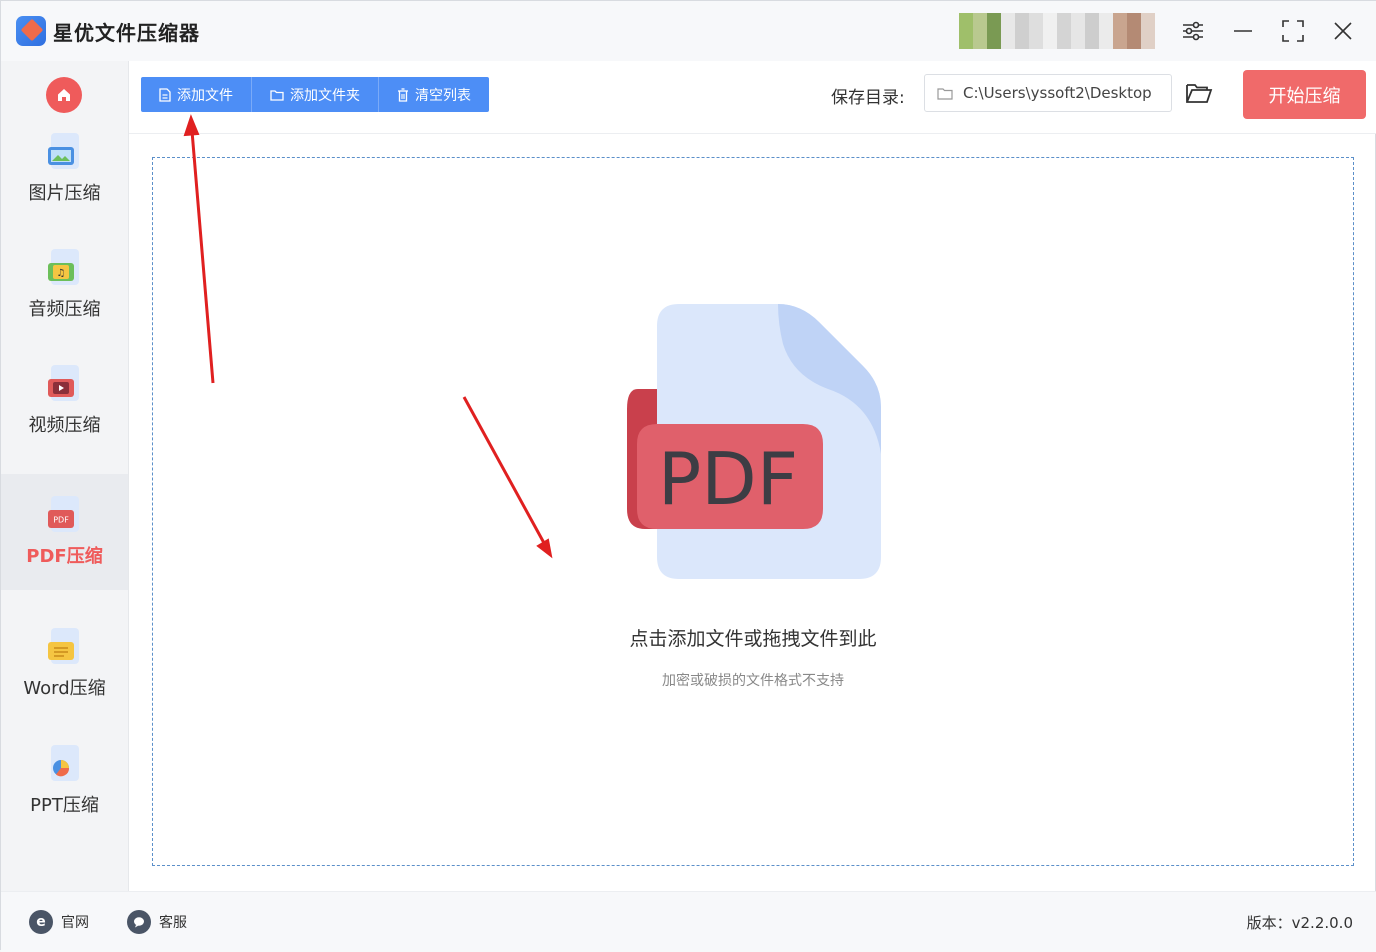 The image size is (1376, 952). What do you see at coordinates (157, 922) in the screenshot?
I see `support-link: 客服` at bounding box center [157, 922].